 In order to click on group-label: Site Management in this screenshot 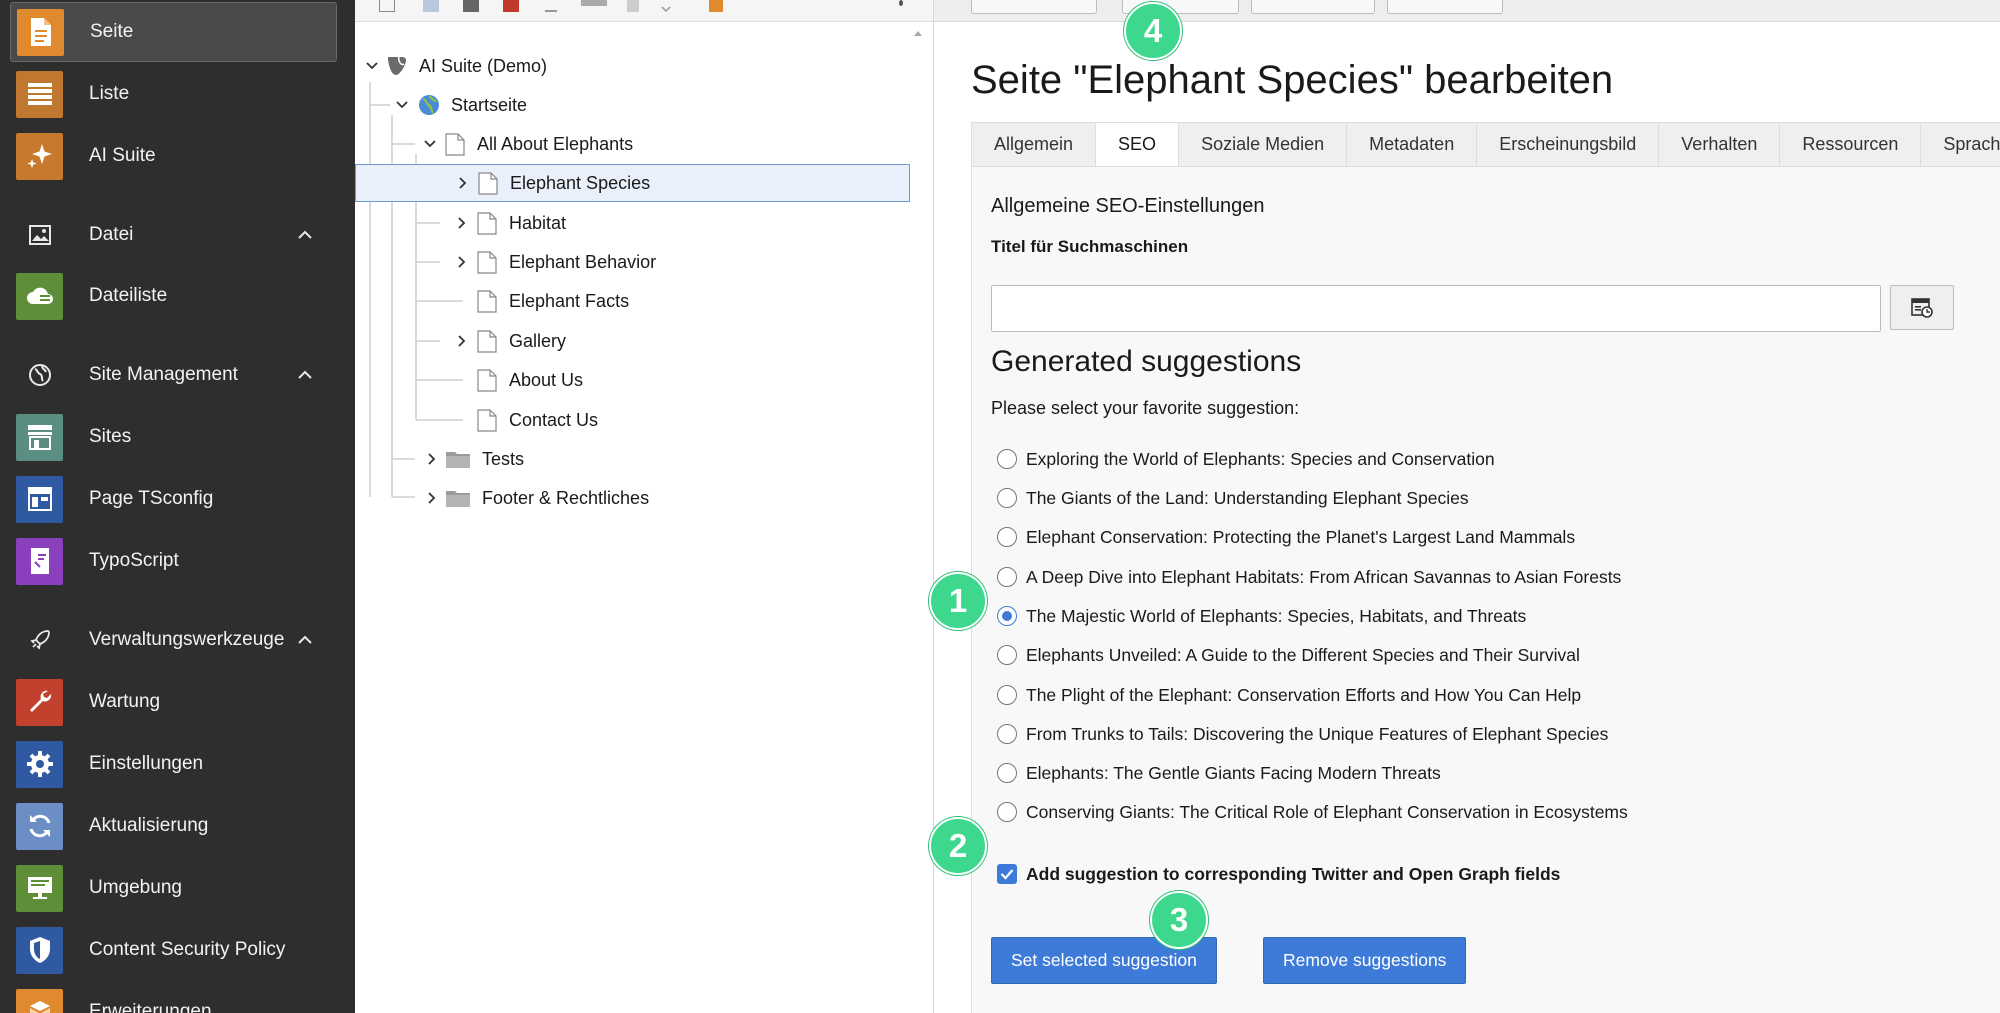, I will do `click(163, 374)`.